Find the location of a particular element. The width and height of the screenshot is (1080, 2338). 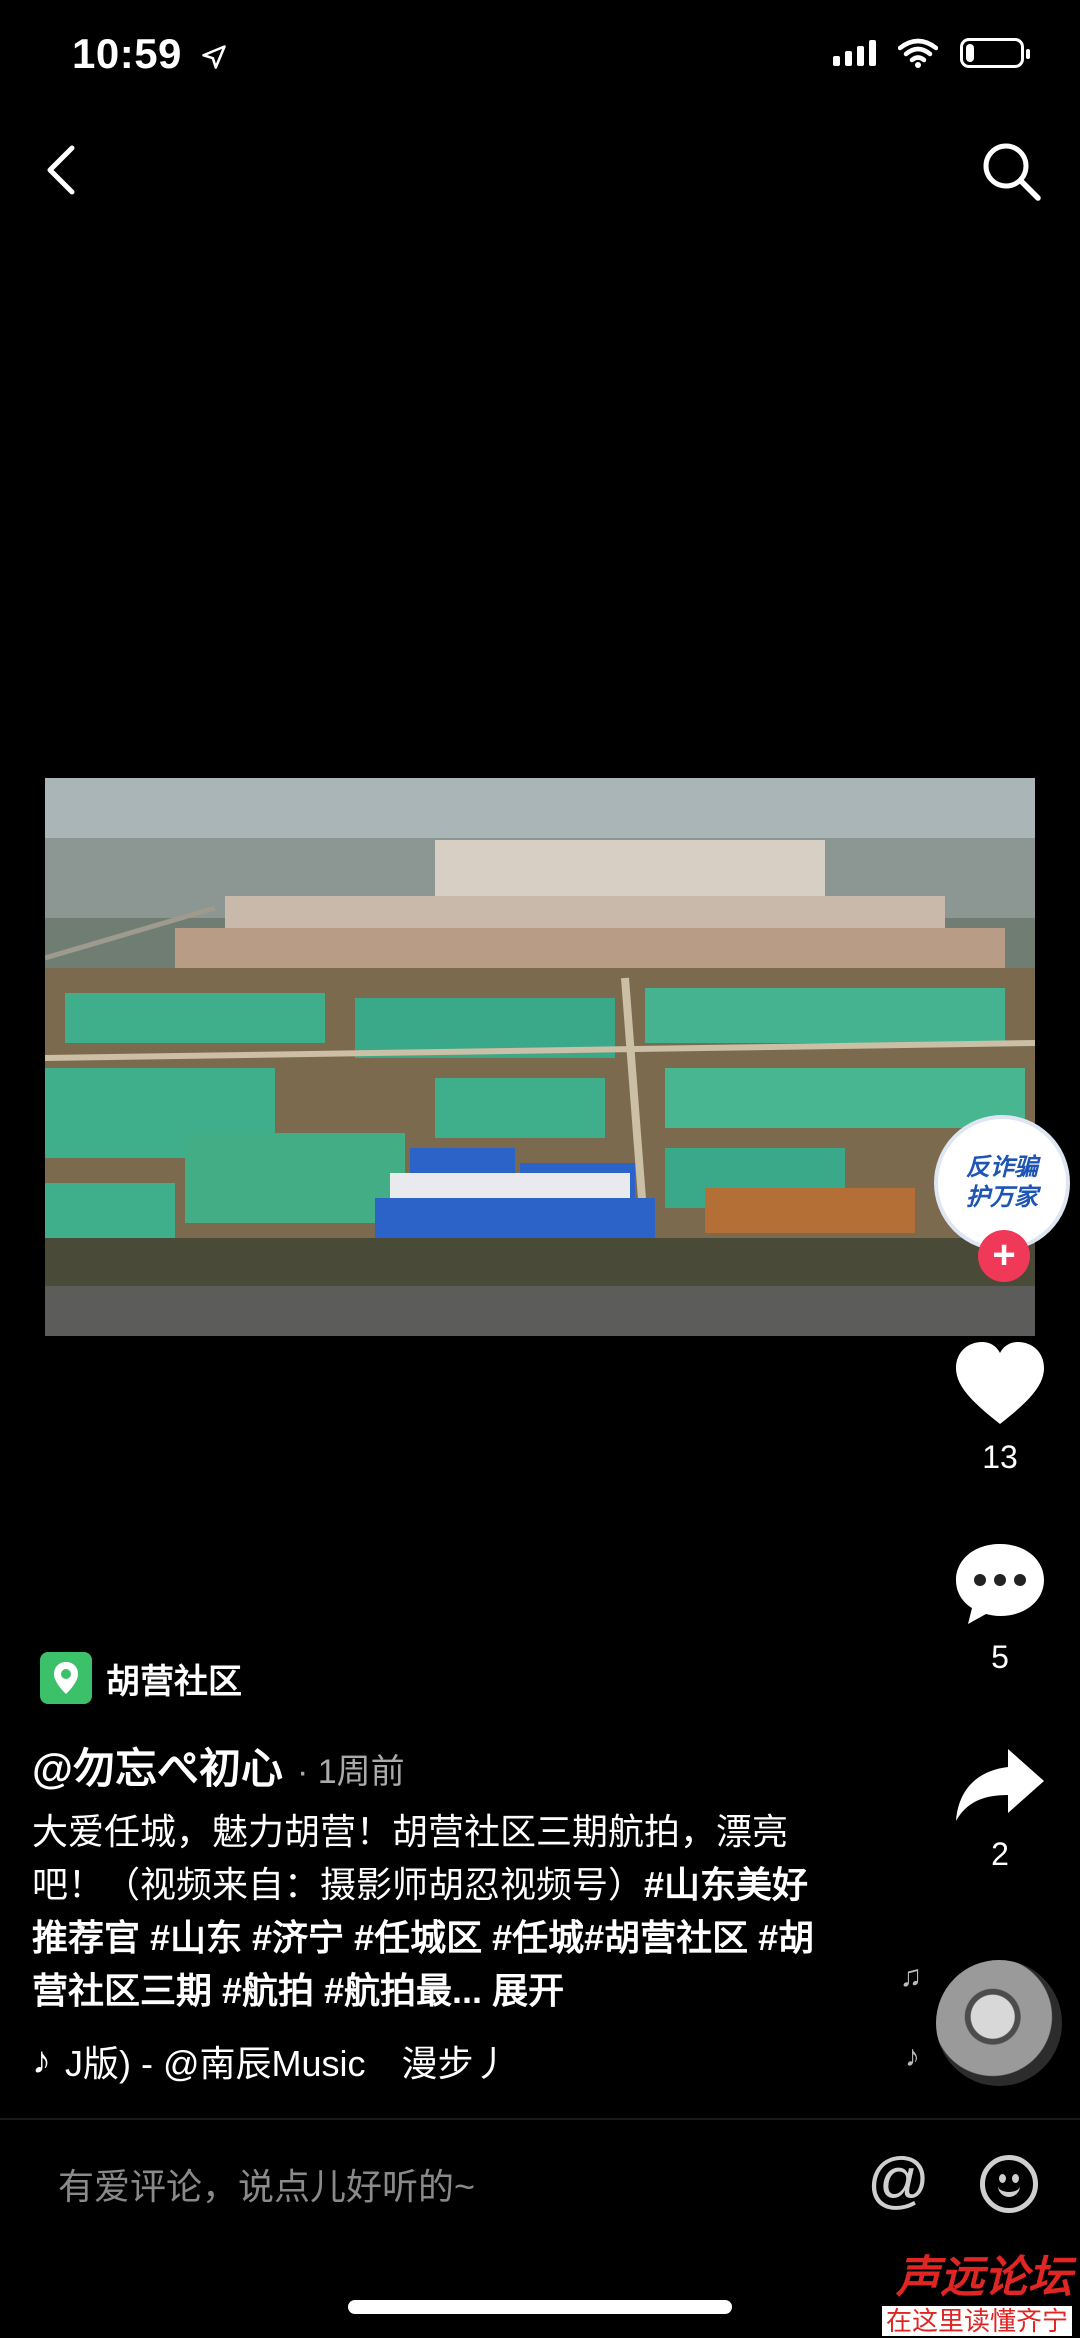

heart-icon is located at coordinates (1000, 1383).